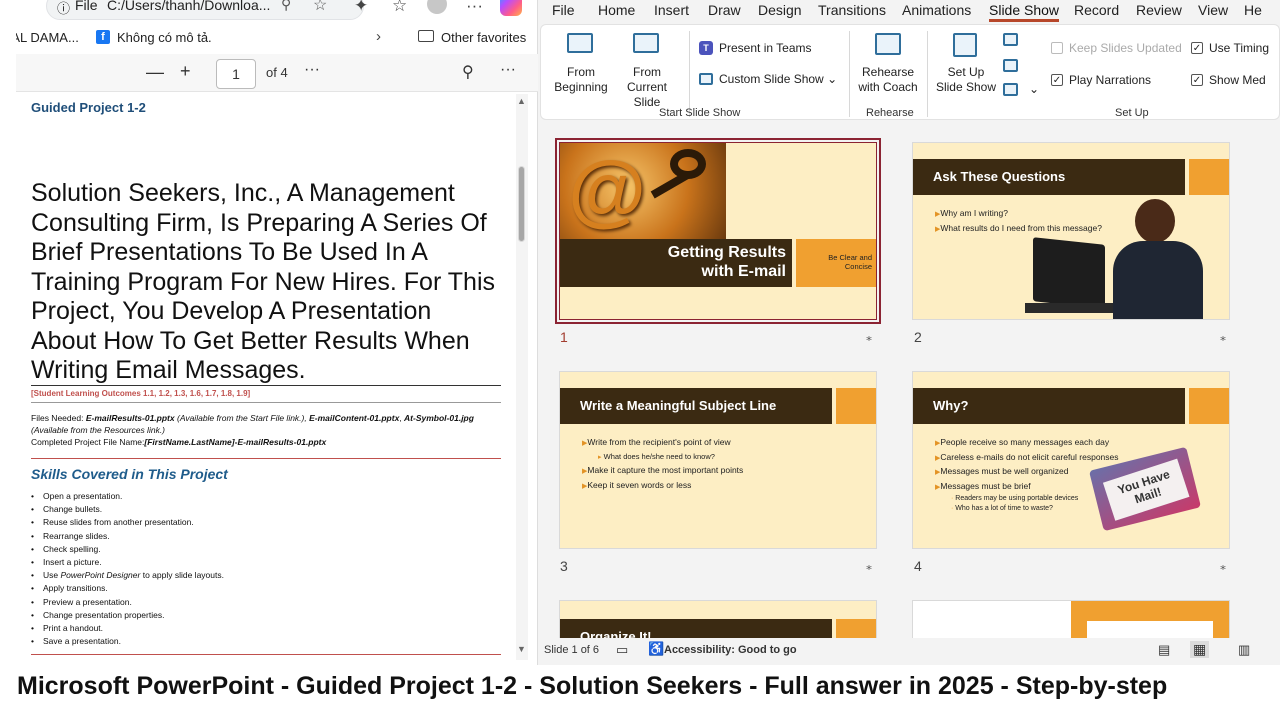 The width and height of the screenshot is (1280, 720). Describe the element at coordinates (399, 8) in the screenshot. I see `favorites-icon: ☆` at that location.